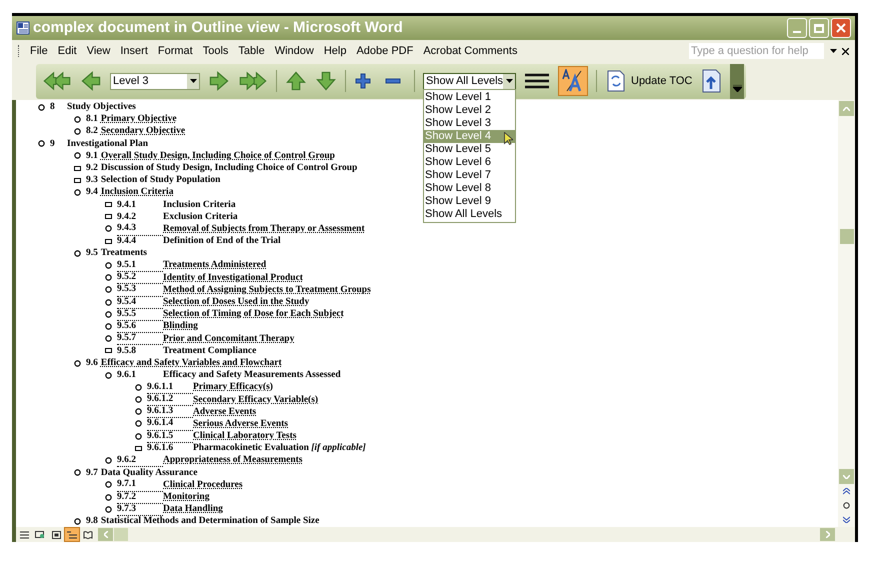 This screenshot has height=584, width=871. What do you see at coordinates (180, 326) in the screenshot?
I see `heading-title: Blinding` at bounding box center [180, 326].